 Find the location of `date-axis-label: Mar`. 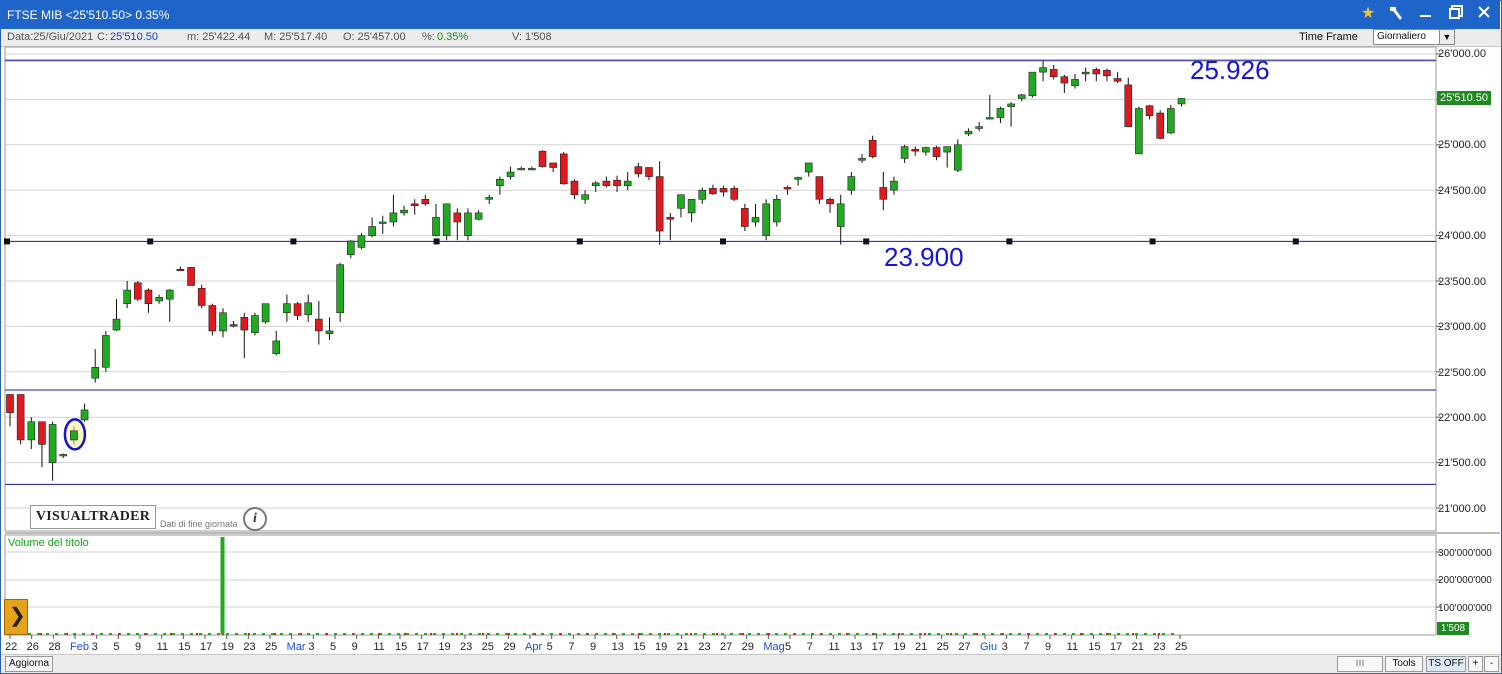

date-axis-label: Mar is located at coordinates (296, 647).